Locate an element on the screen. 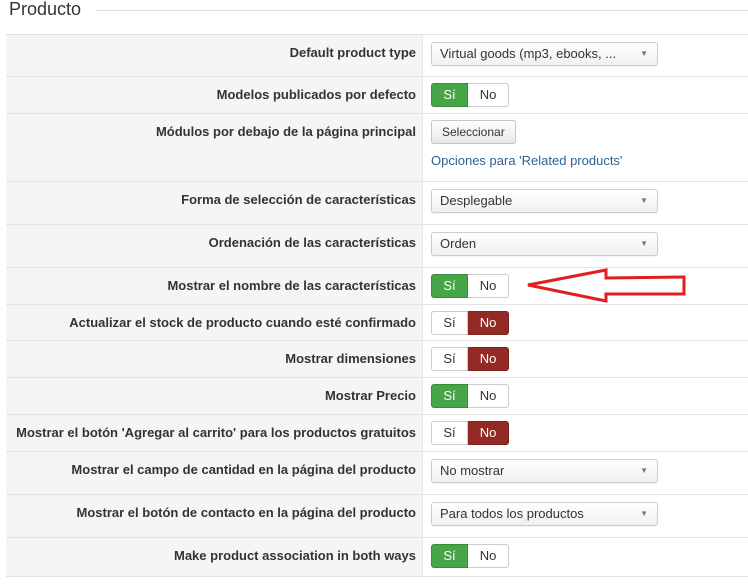 This screenshot has height=584, width=748. mostrar-dimensiones-toggle: Sí No is located at coordinates (470, 359).